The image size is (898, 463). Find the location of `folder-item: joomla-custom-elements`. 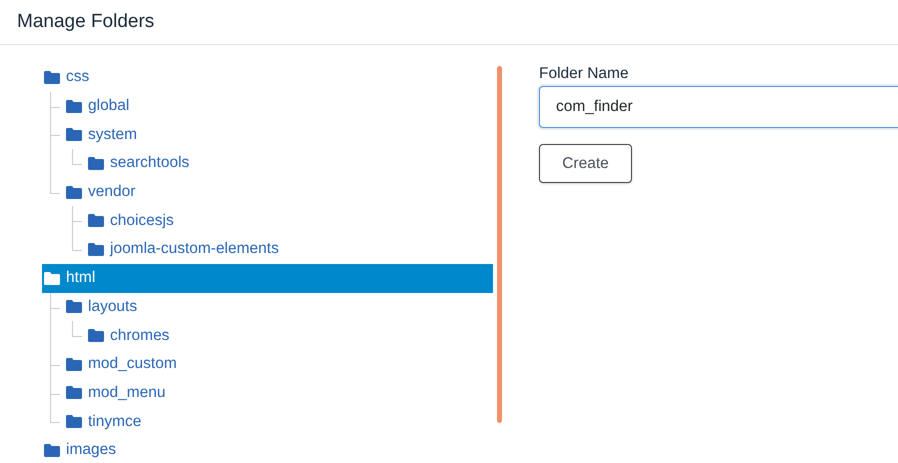

folder-item: joomla-custom-elements is located at coordinates (289, 249).